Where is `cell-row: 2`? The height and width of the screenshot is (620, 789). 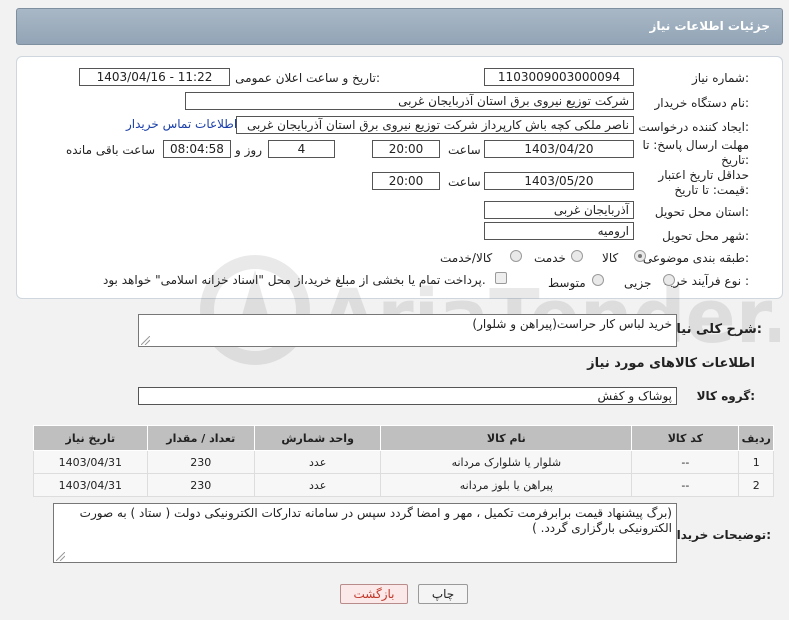 cell-row: 2 is located at coordinates (756, 485).